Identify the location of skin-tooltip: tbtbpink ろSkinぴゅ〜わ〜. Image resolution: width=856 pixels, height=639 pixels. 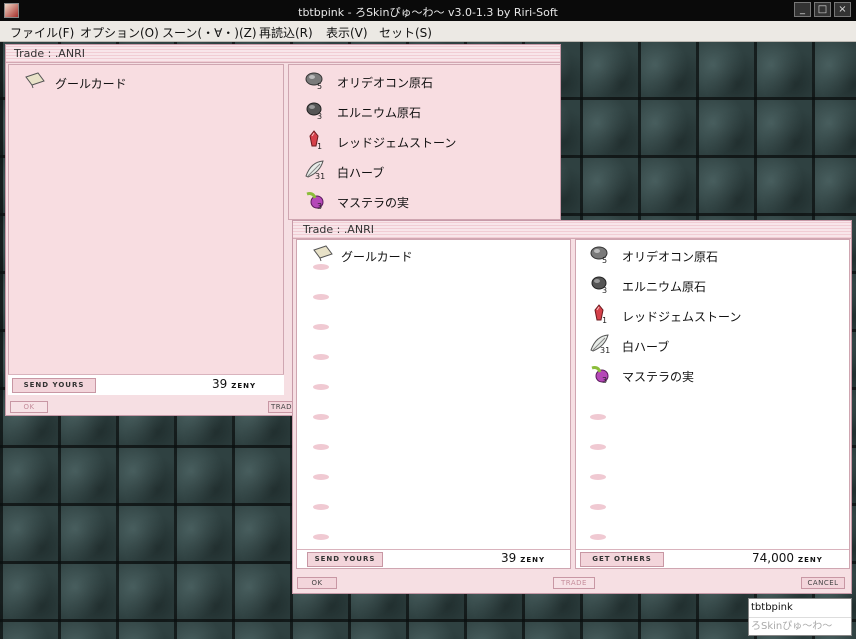
(800, 617).